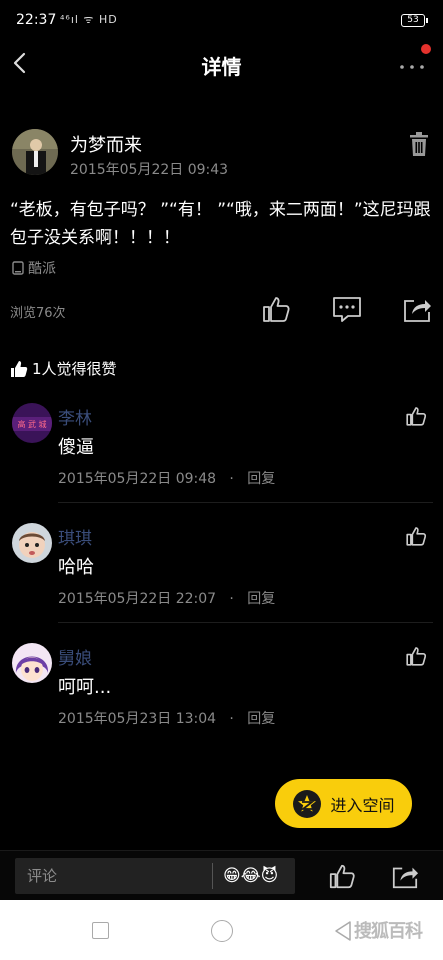  I want to click on nav-bar: 详情, so click(221, 63).